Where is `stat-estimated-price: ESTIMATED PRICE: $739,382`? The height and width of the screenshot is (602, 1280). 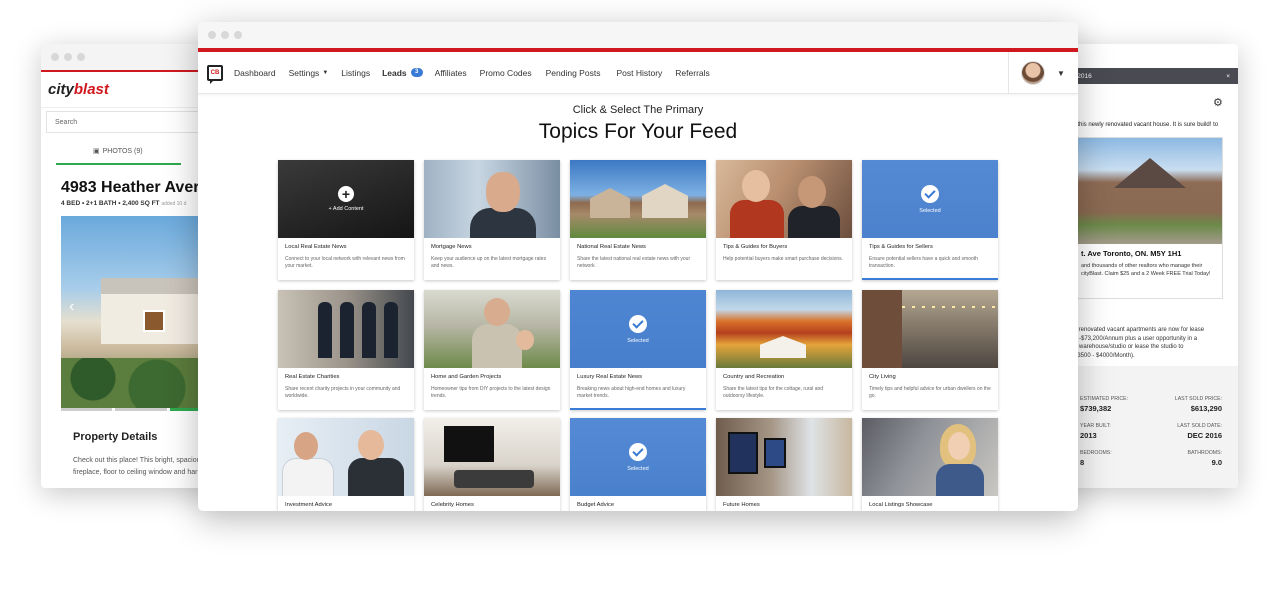 stat-estimated-price: ESTIMATED PRICE: $739,382 is located at coordinates (1104, 404).